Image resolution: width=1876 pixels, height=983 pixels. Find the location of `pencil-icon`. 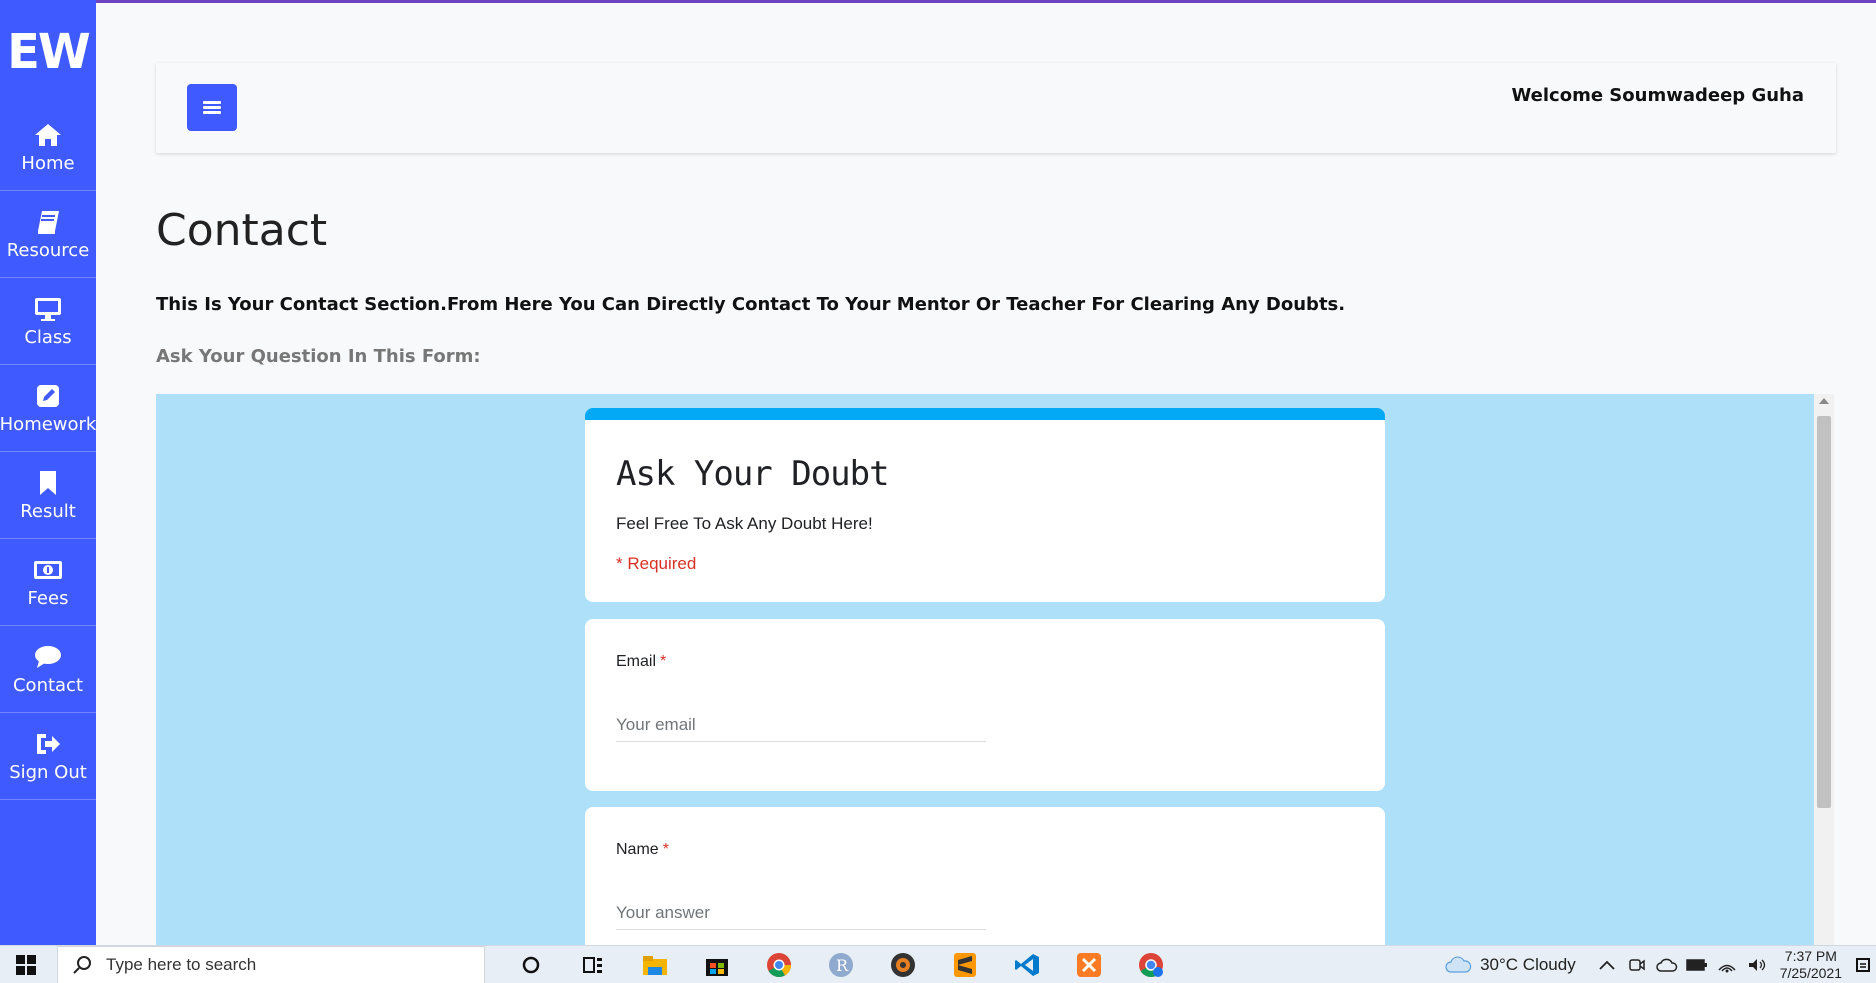

pencil-icon is located at coordinates (48, 395).